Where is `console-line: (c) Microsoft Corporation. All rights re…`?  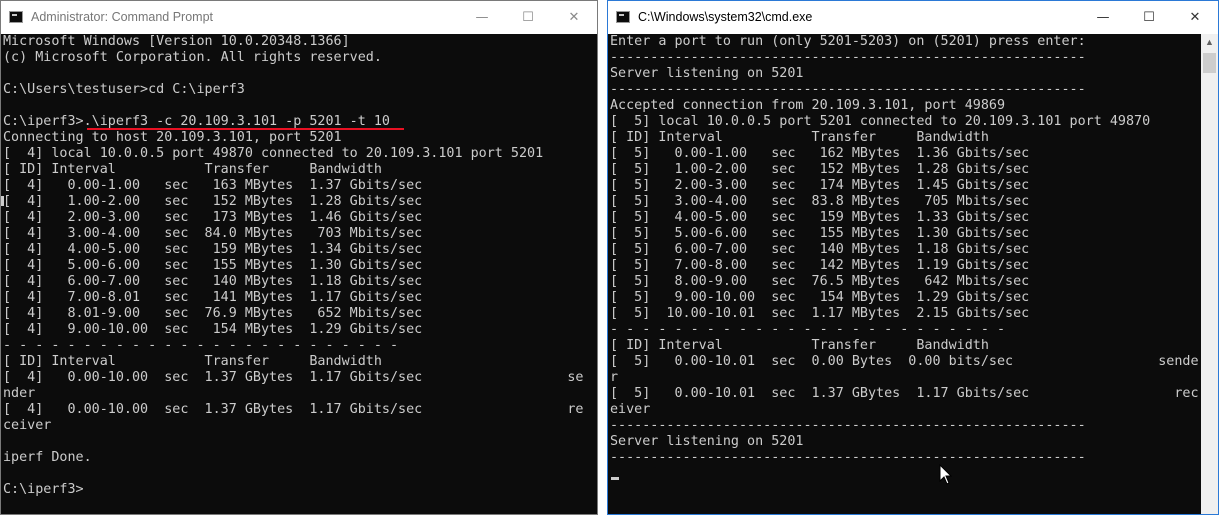
console-line: (c) Microsoft Corporation. All rights re… is located at coordinates (192, 57).